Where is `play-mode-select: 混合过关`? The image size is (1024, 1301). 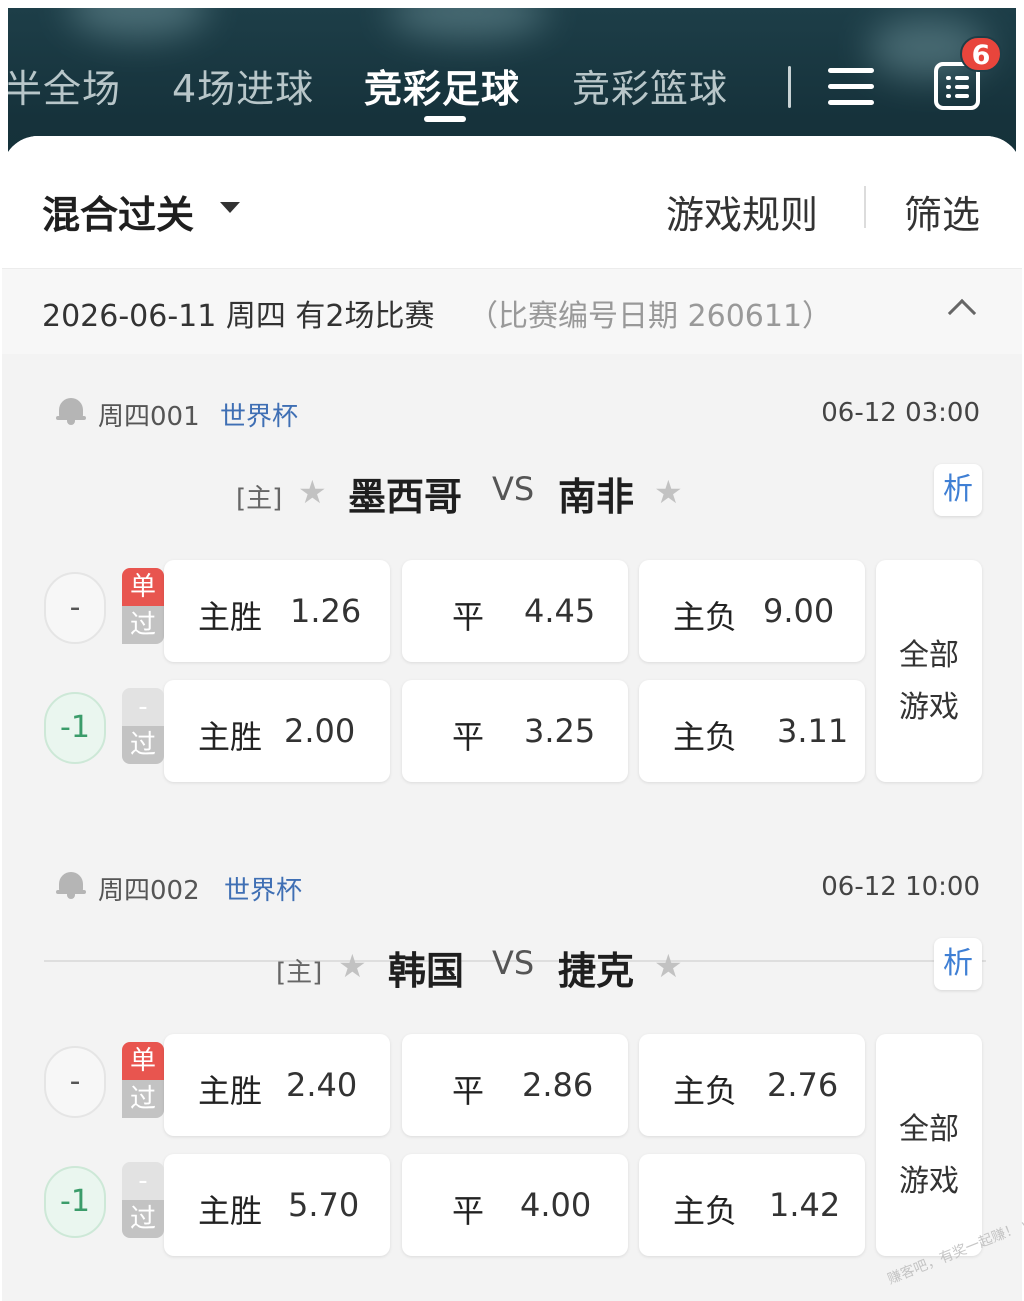 play-mode-select: 混合过关 is located at coordinates (118, 211).